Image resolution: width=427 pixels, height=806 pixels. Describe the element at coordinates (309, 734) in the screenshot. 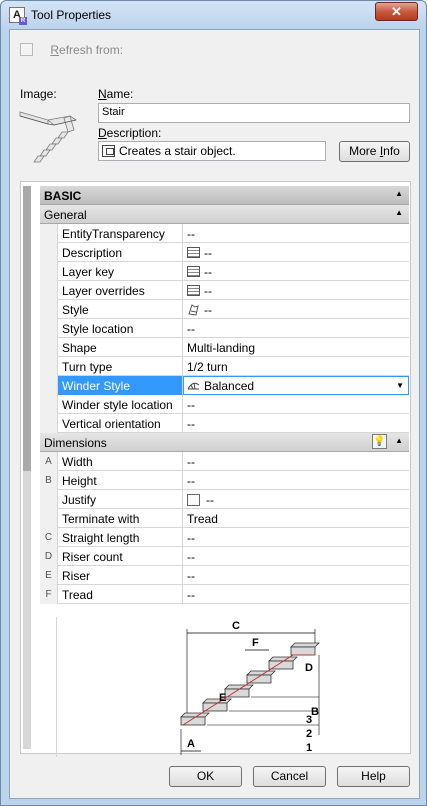

I see `riser-number-2: 2` at that location.